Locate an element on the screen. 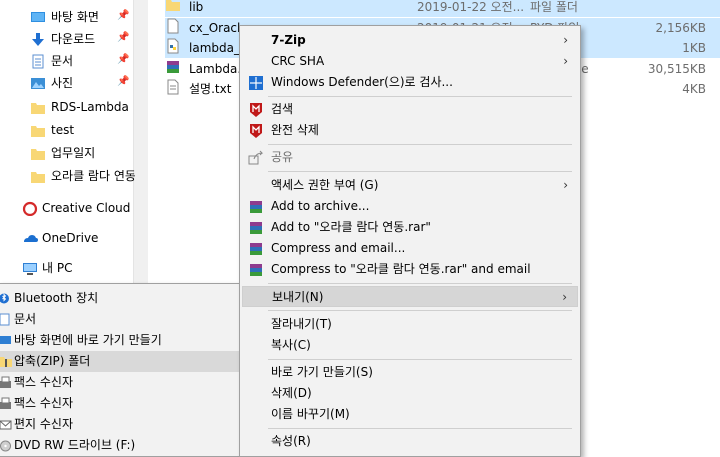 The width and height of the screenshot is (720, 457). file-name: 설명.txt is located at coordinates (210, 89).